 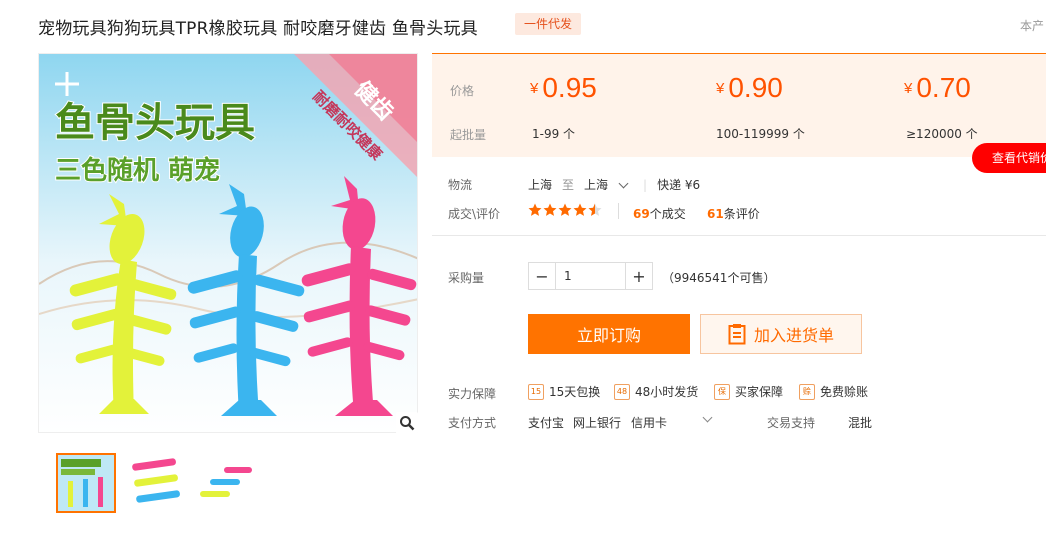 I want to click on banner-title: 鱼骨头玩具, so click(x=155, y=123).